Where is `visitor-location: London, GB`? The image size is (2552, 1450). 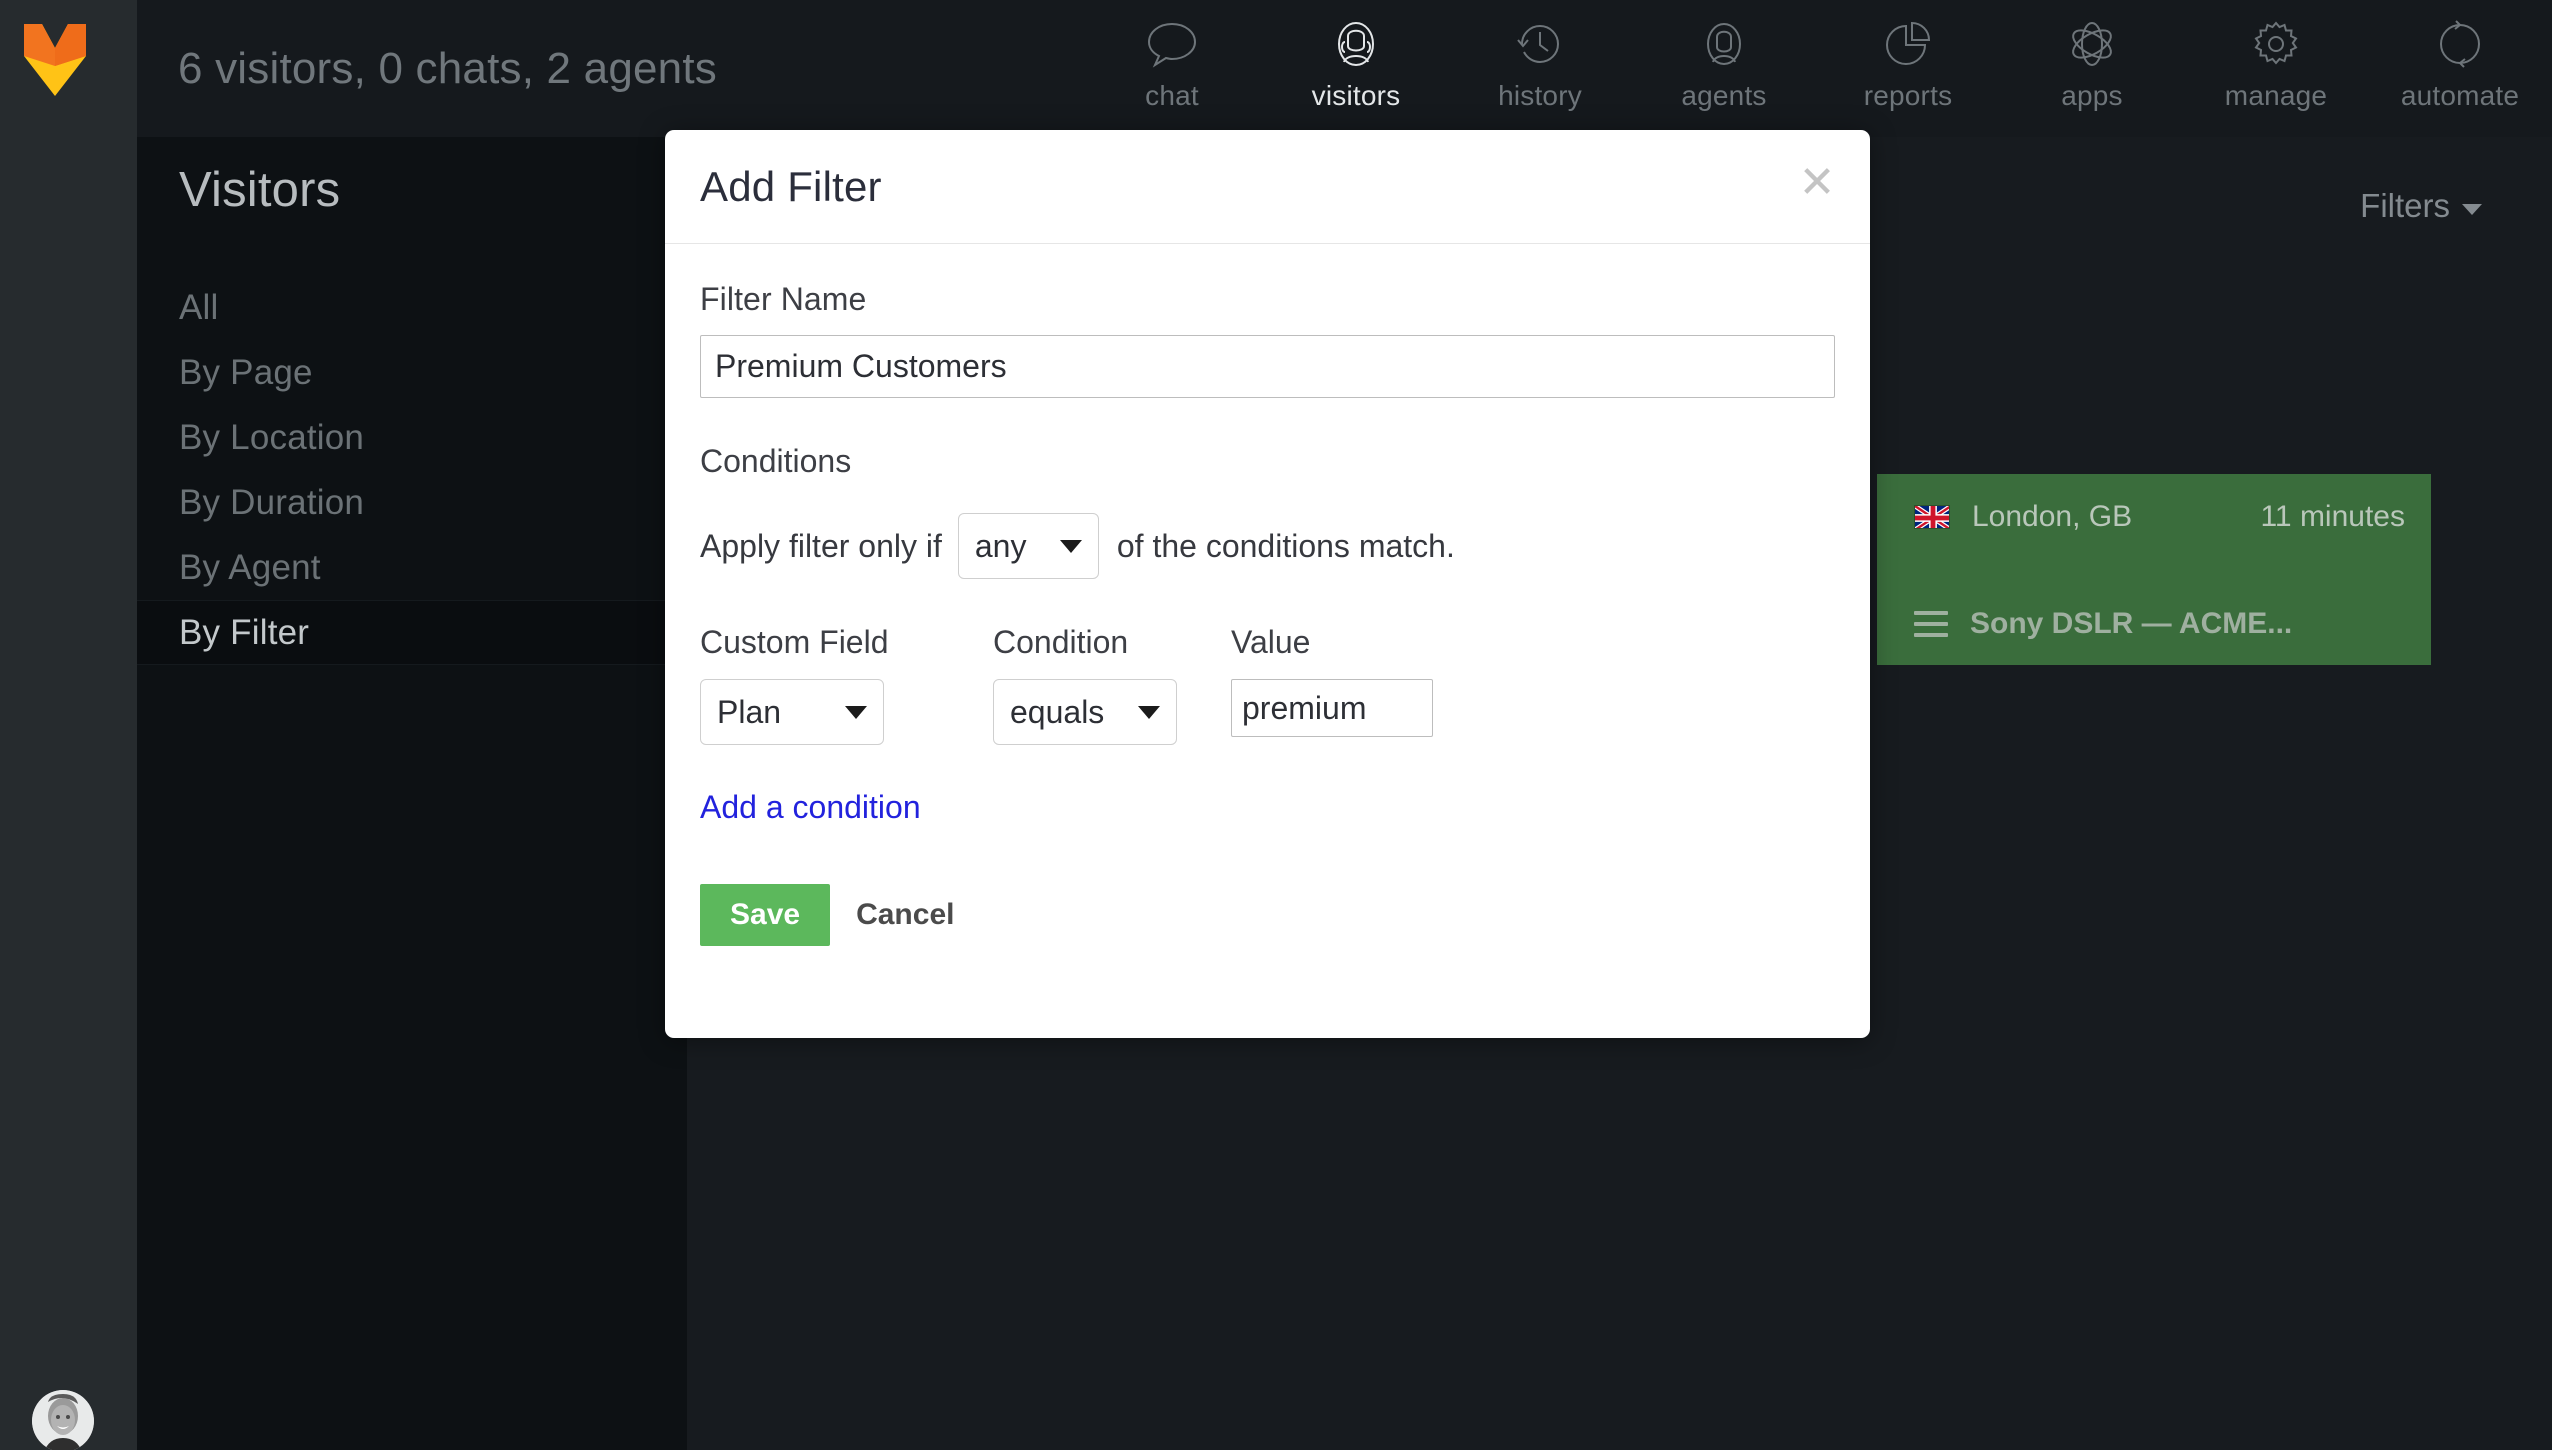 visitor-location: London, GB is located at coordinates (2052, 516).